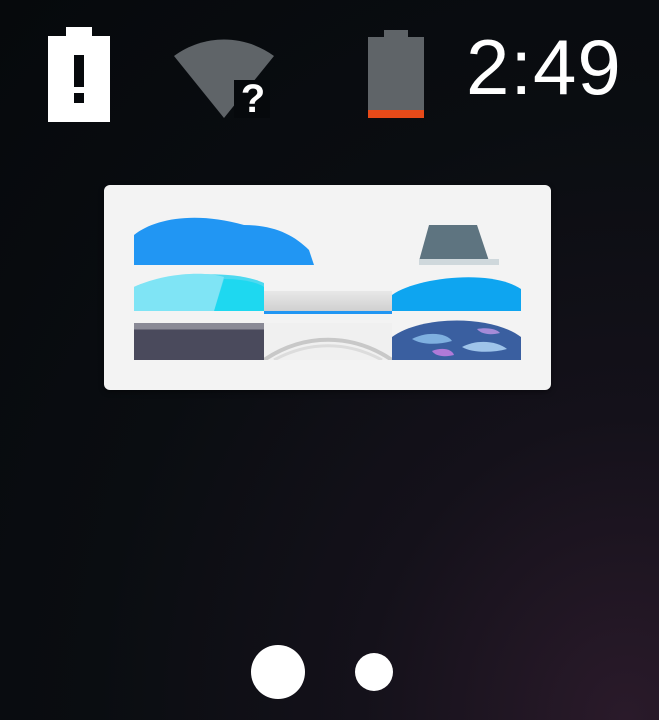 This screenshot has width=659, height=720. I want to click on page-dot-inactive, so click(374, 672).